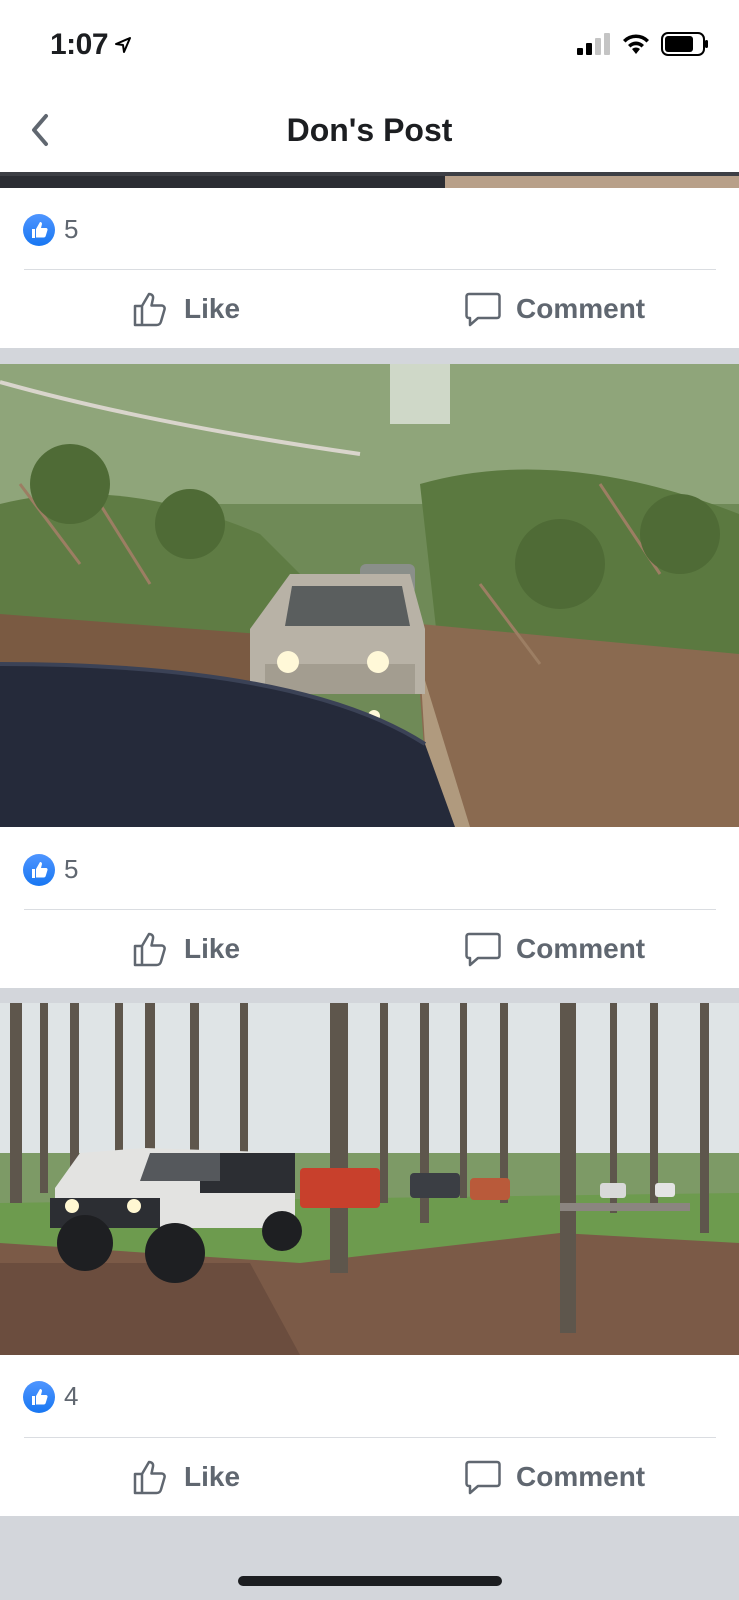  Describe the element at coordinates (123, 45) in the screenshot. I see `location-arrow-icon` at that location.